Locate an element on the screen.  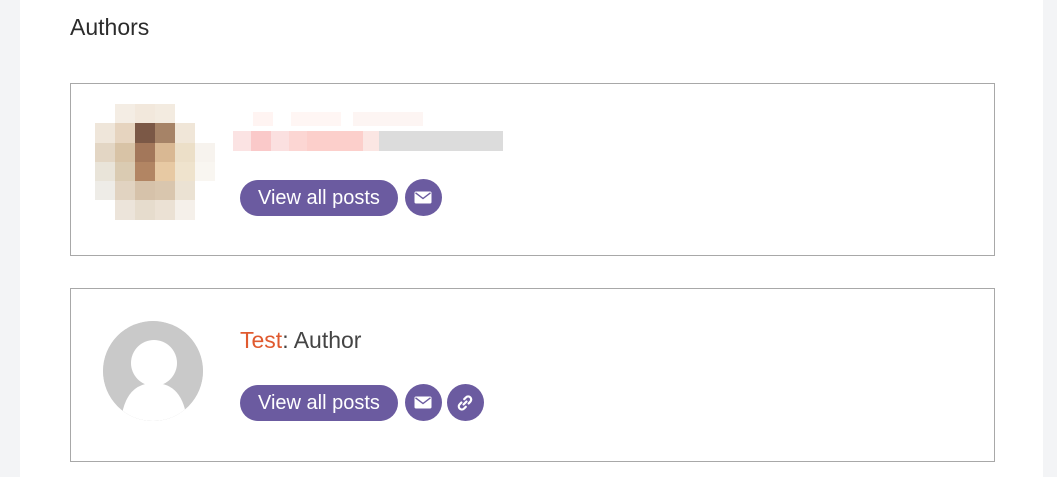
redacted-author-name is located at coordinates (383, 131).